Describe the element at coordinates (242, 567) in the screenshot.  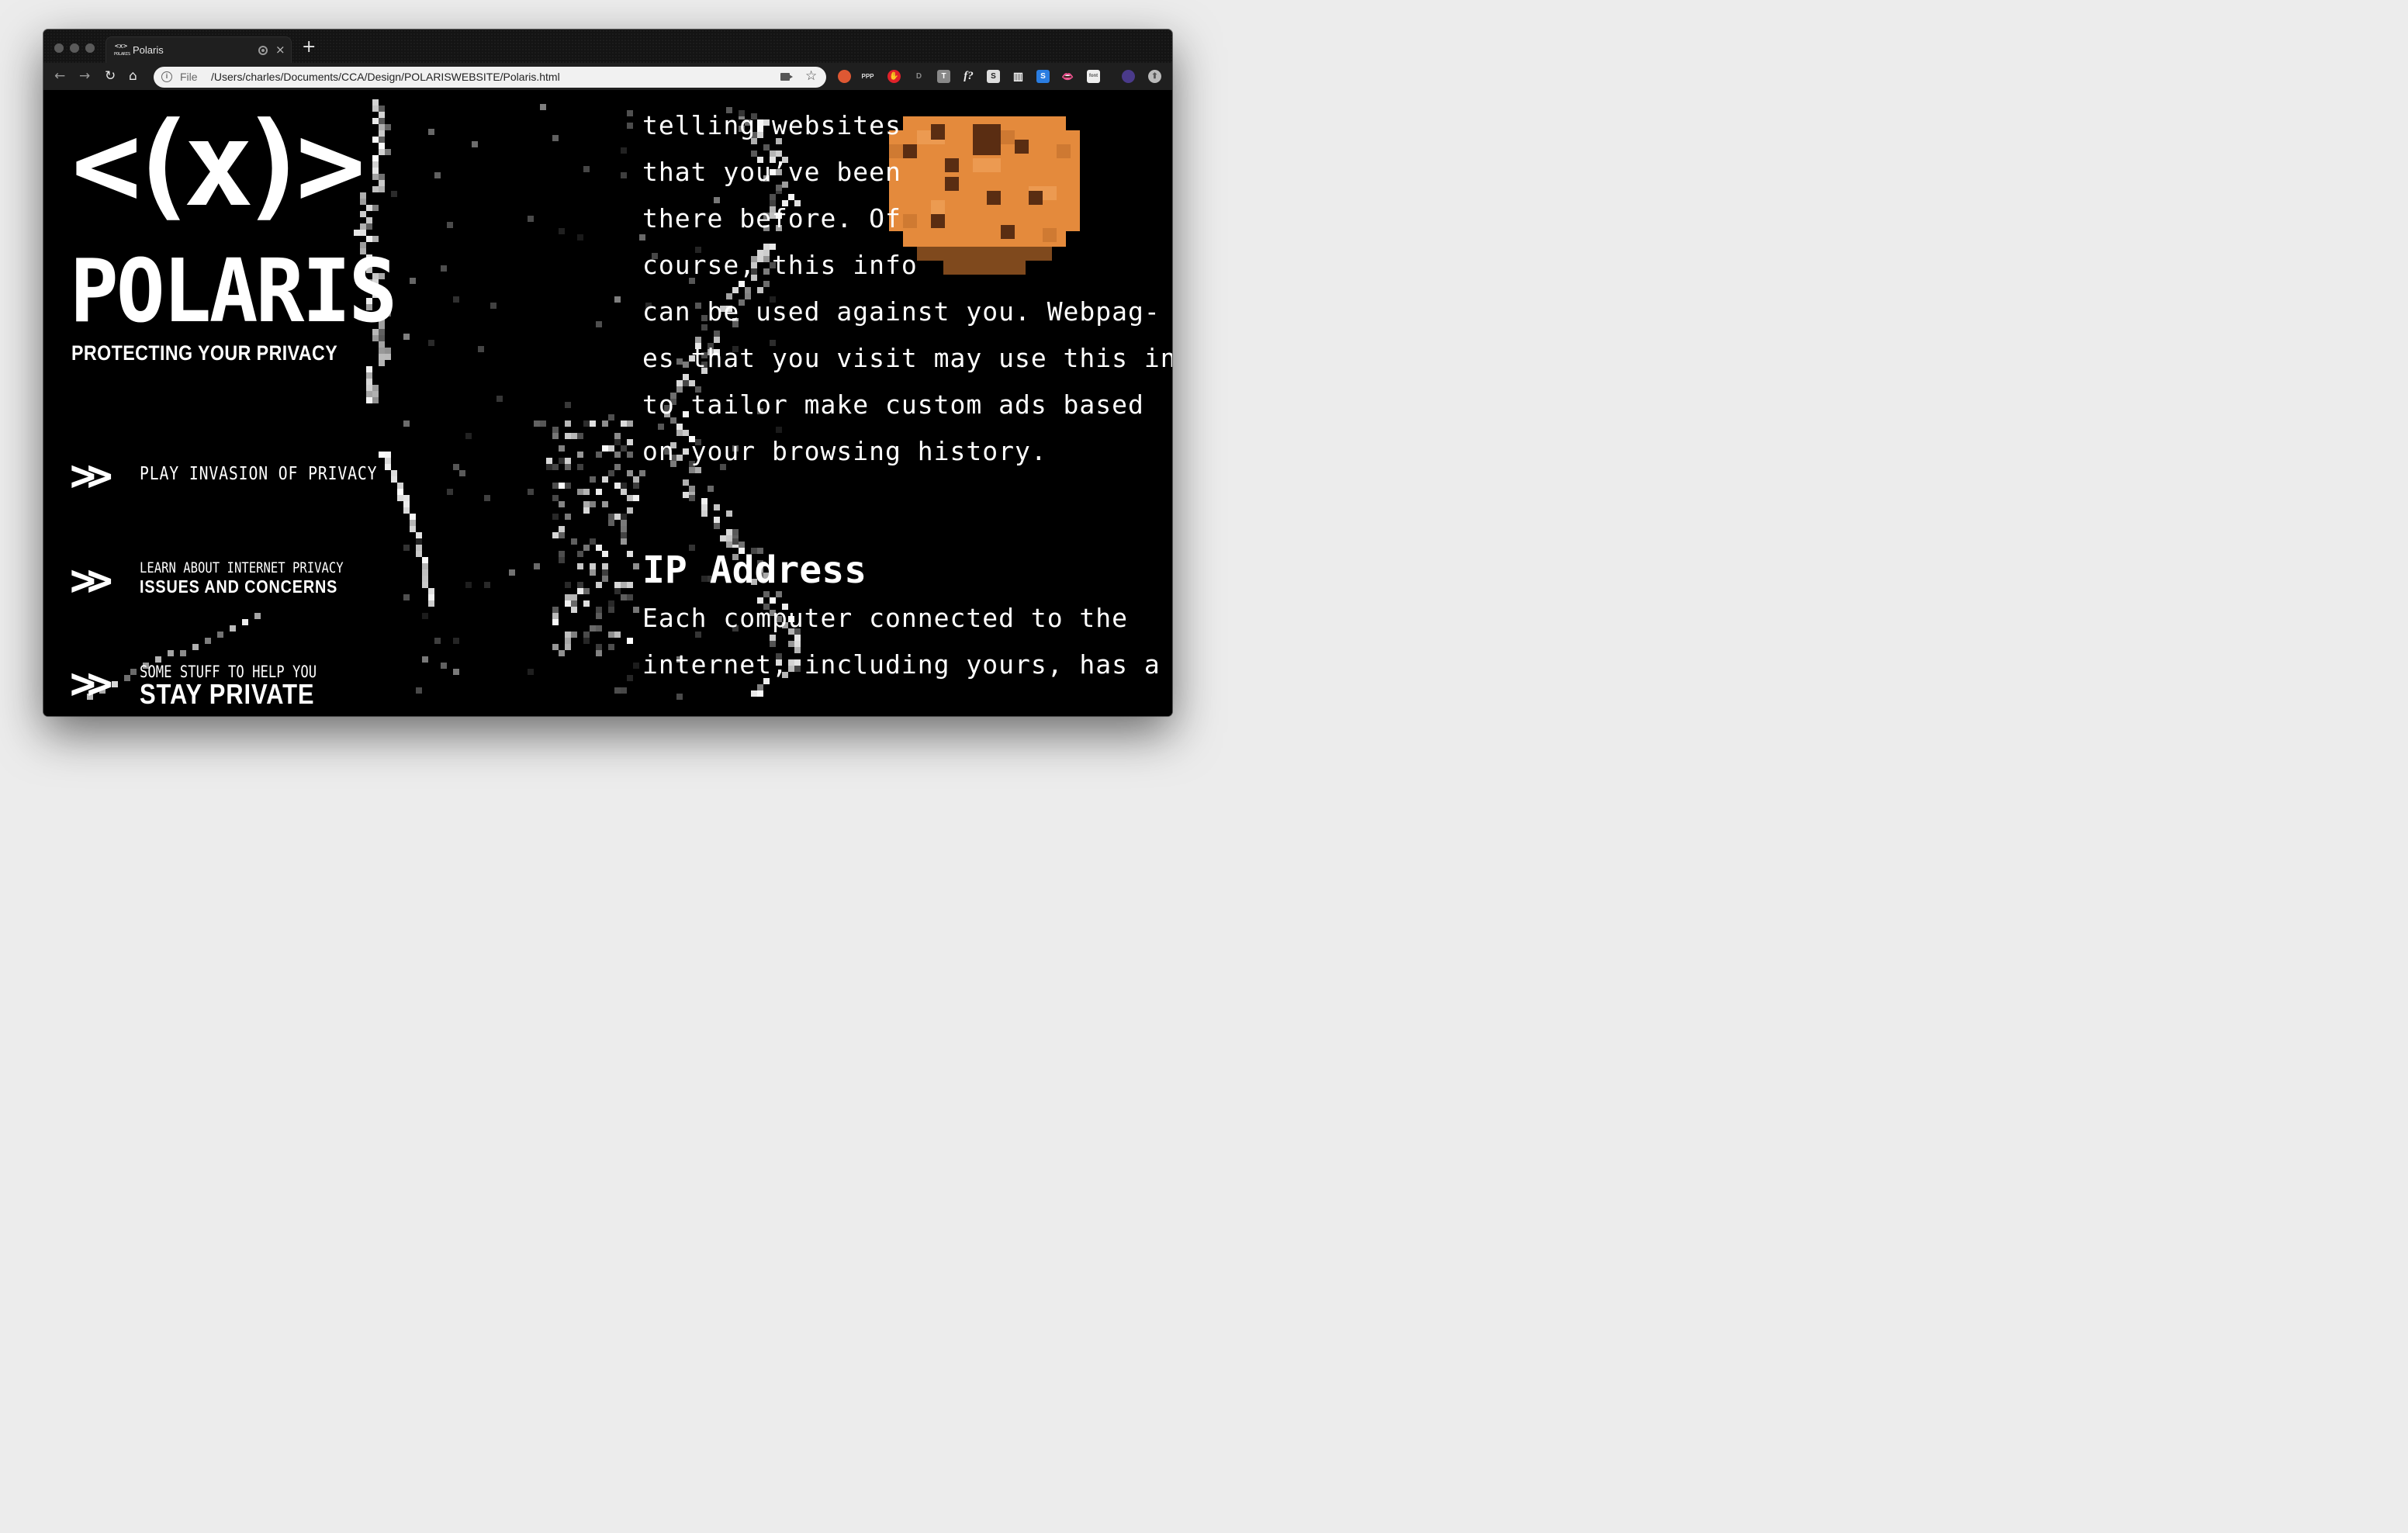
I see `menu-label-small: LEARN ABOUT INTERNET PRIVACY` at that location.